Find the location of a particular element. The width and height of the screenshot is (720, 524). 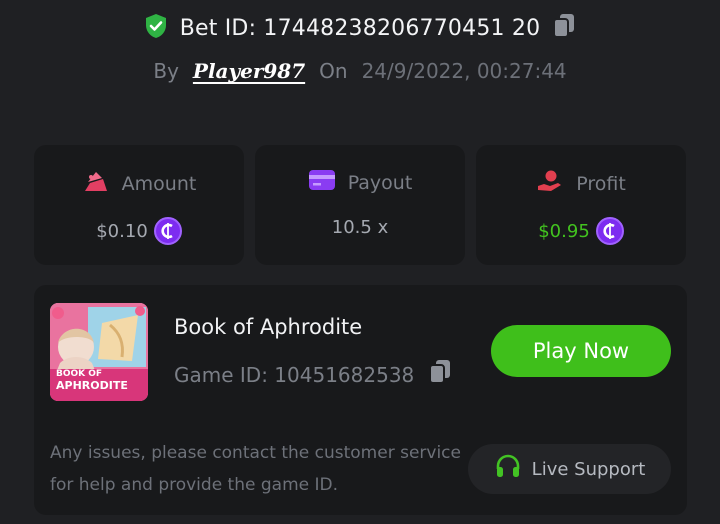

game-id-row: Game ID: 10451682538 is located at coordinates (313, 374).